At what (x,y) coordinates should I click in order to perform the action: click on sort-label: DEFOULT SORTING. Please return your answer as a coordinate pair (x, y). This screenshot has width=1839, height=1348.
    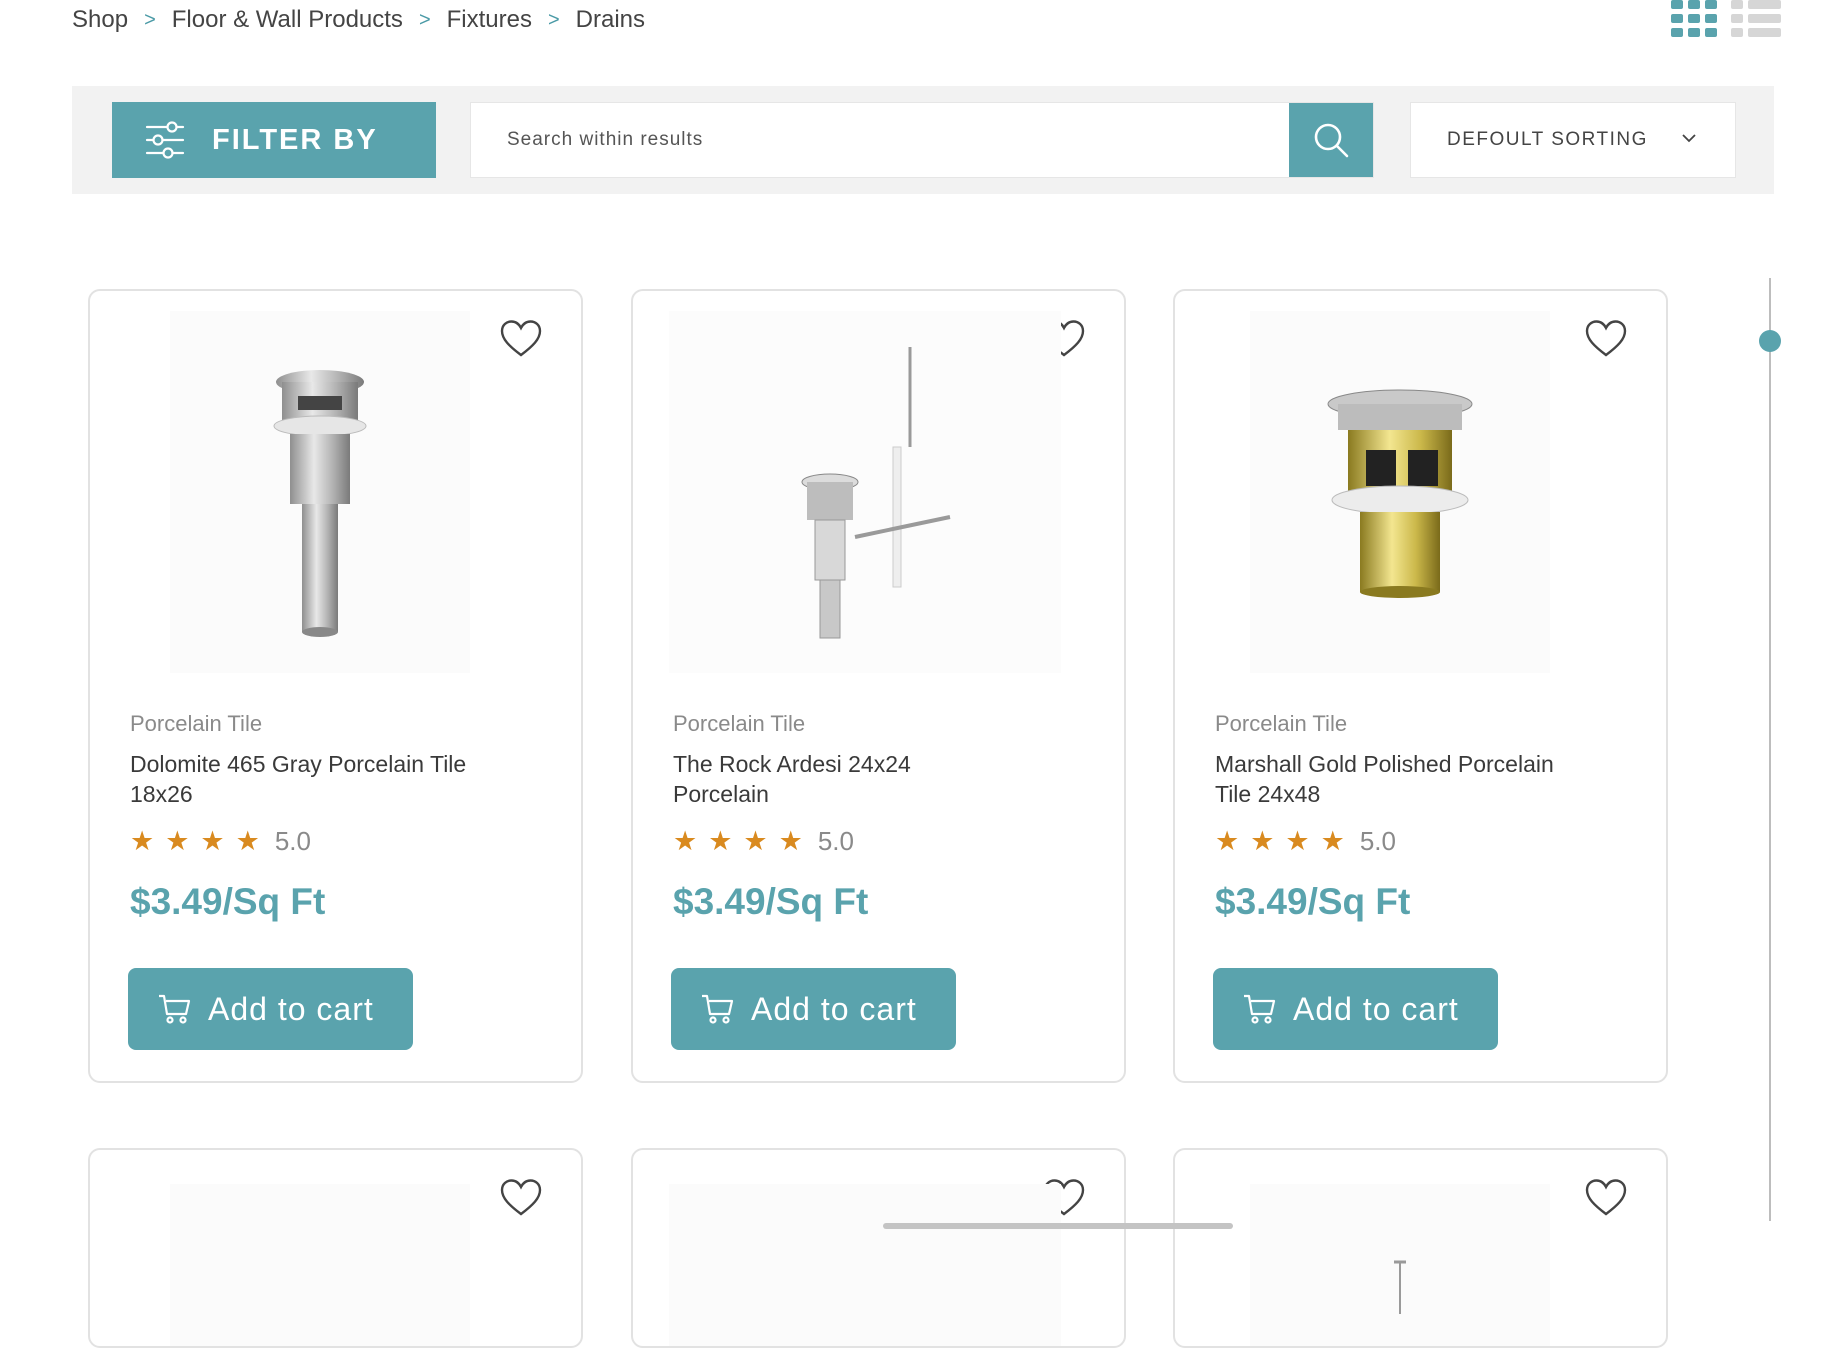
    Looking at the image, I should click on (1547, 139).